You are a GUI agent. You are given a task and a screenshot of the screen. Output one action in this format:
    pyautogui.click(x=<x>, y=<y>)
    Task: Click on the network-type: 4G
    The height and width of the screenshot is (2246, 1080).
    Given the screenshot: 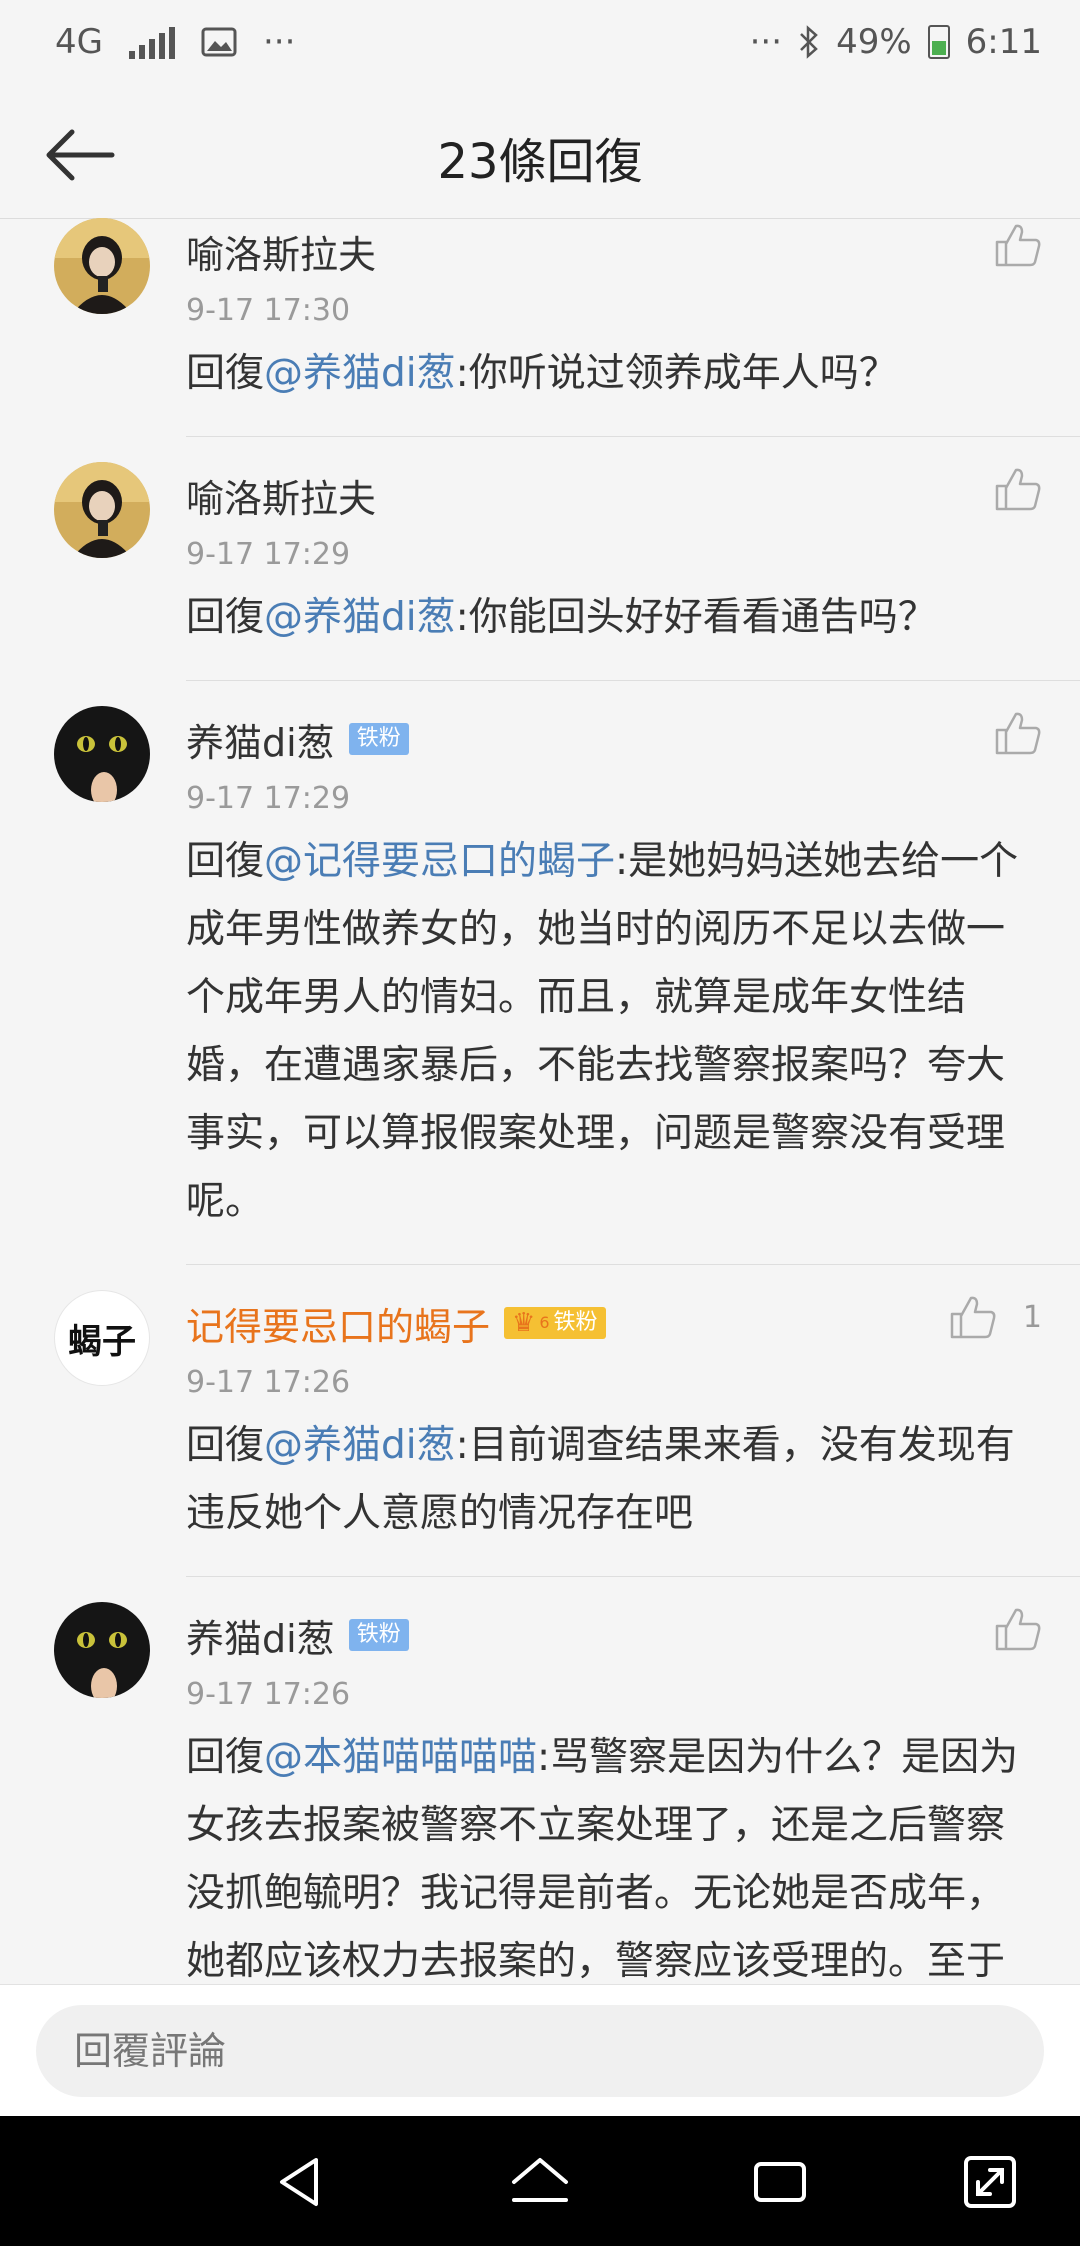 What is the action you would take?
    pyautogui.click(x=79, y=42)
    